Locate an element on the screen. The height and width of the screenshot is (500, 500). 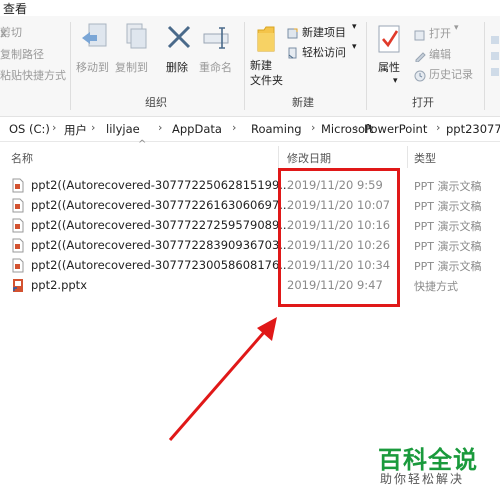
watermark-tagline: 助你轻松解决 is located at coordinates (422, 479).